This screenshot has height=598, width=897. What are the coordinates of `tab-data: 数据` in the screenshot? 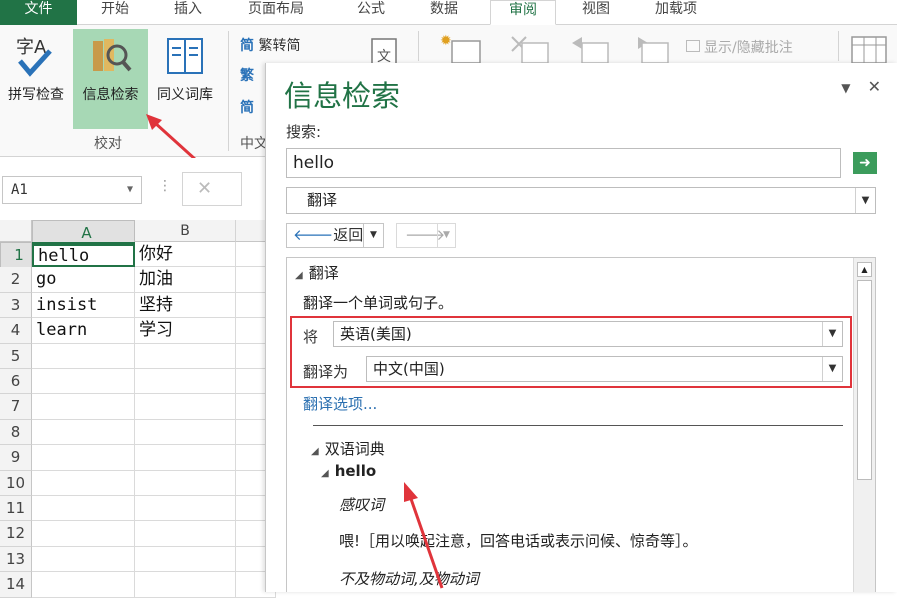 It's located at (444, 12).